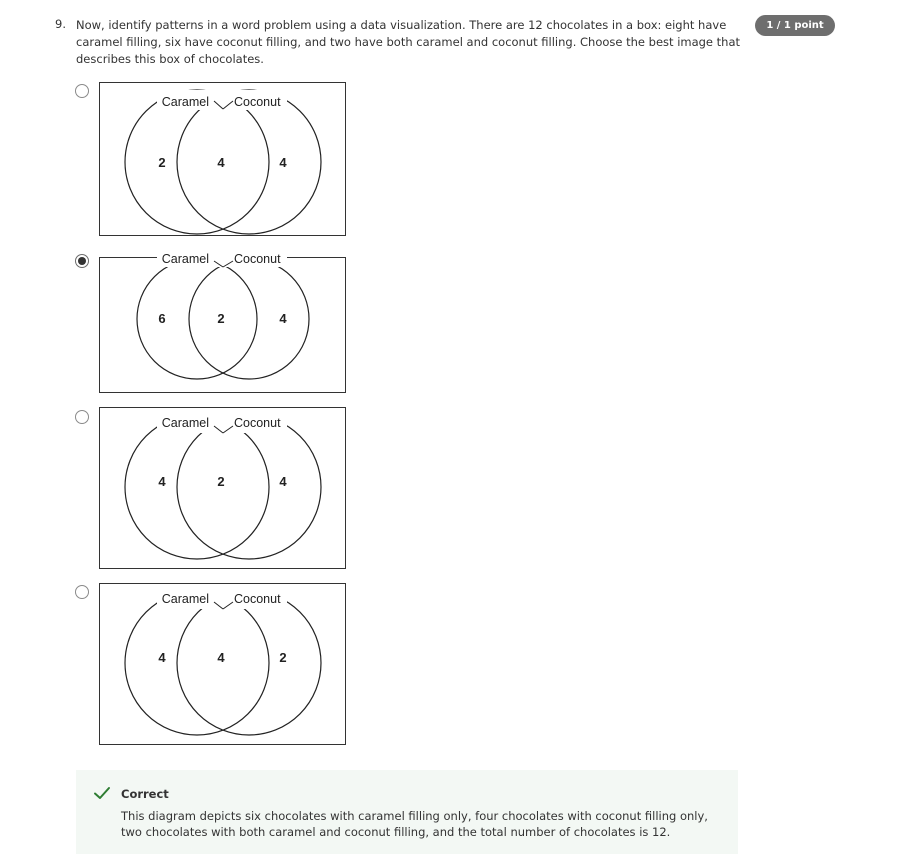 The width and height of the screenshot is (919, 856). I want to click on caramel-only-value: 2, so click(161, 162).